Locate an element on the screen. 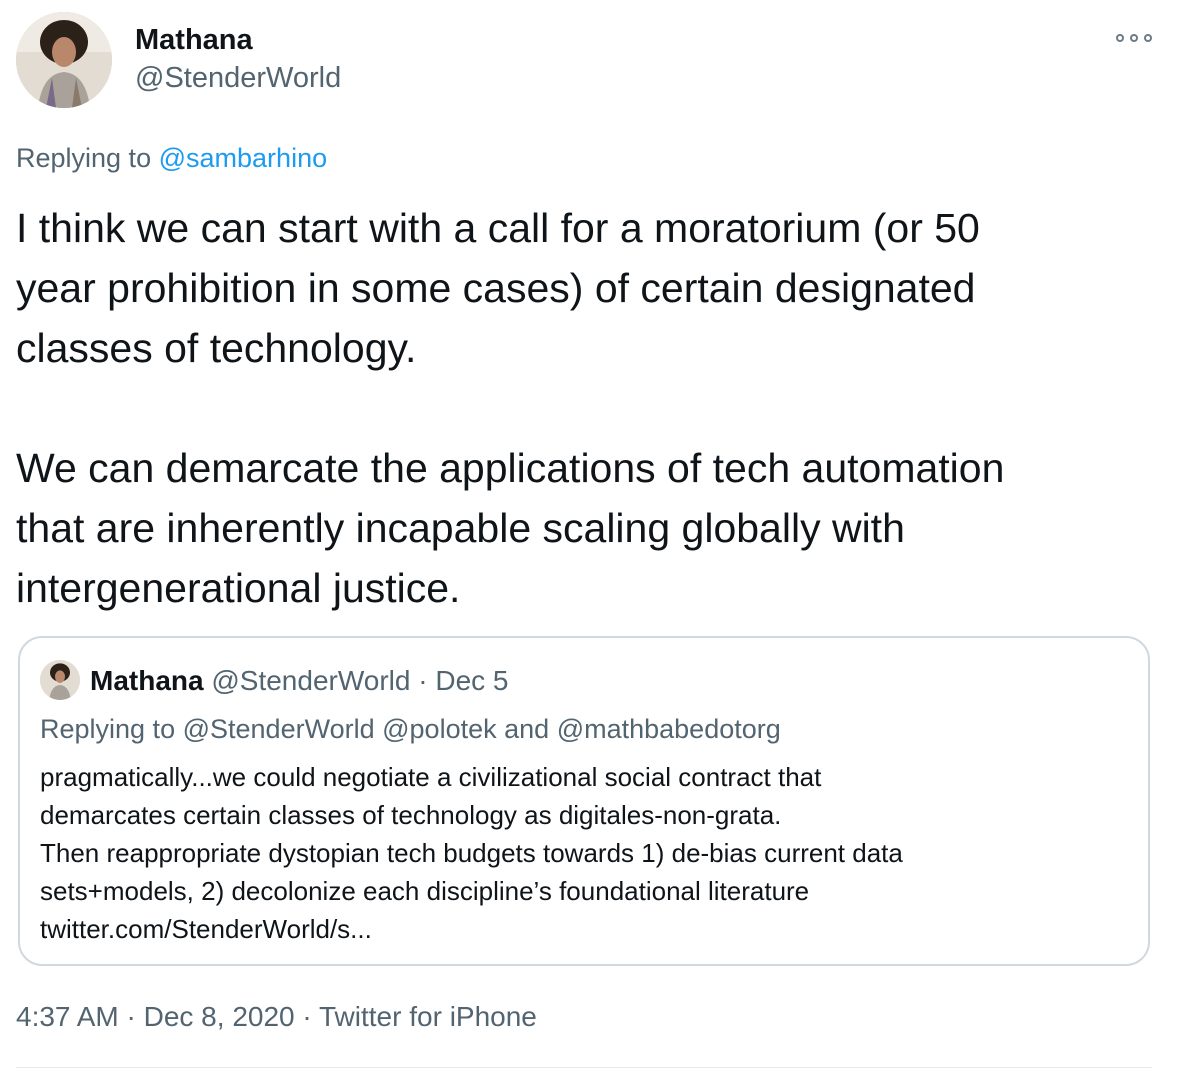 The width and height of the screenshot is (1184, 1080). divider is located at coordinates (584, 1067).